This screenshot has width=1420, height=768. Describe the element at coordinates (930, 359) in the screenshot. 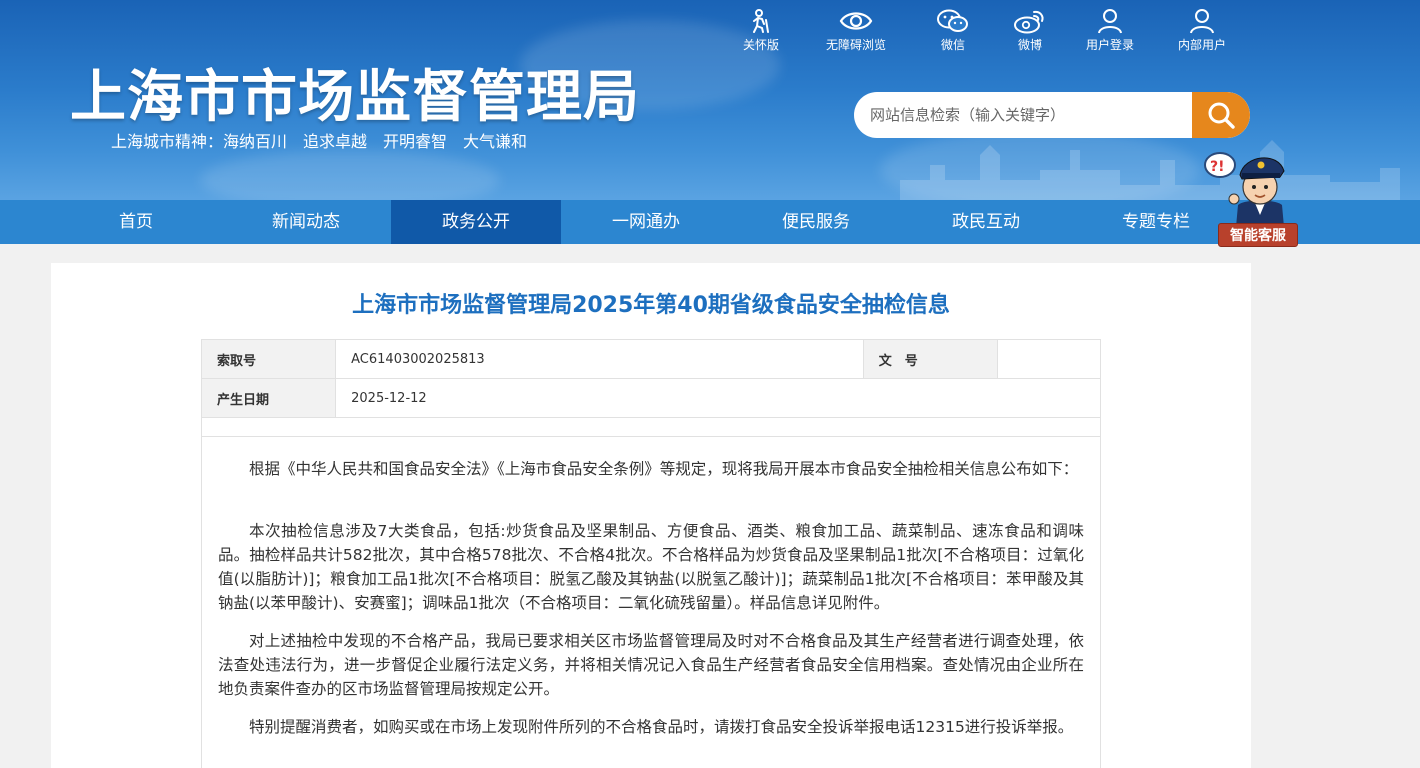

I see `meta-doc-label: 文 号` at that location.